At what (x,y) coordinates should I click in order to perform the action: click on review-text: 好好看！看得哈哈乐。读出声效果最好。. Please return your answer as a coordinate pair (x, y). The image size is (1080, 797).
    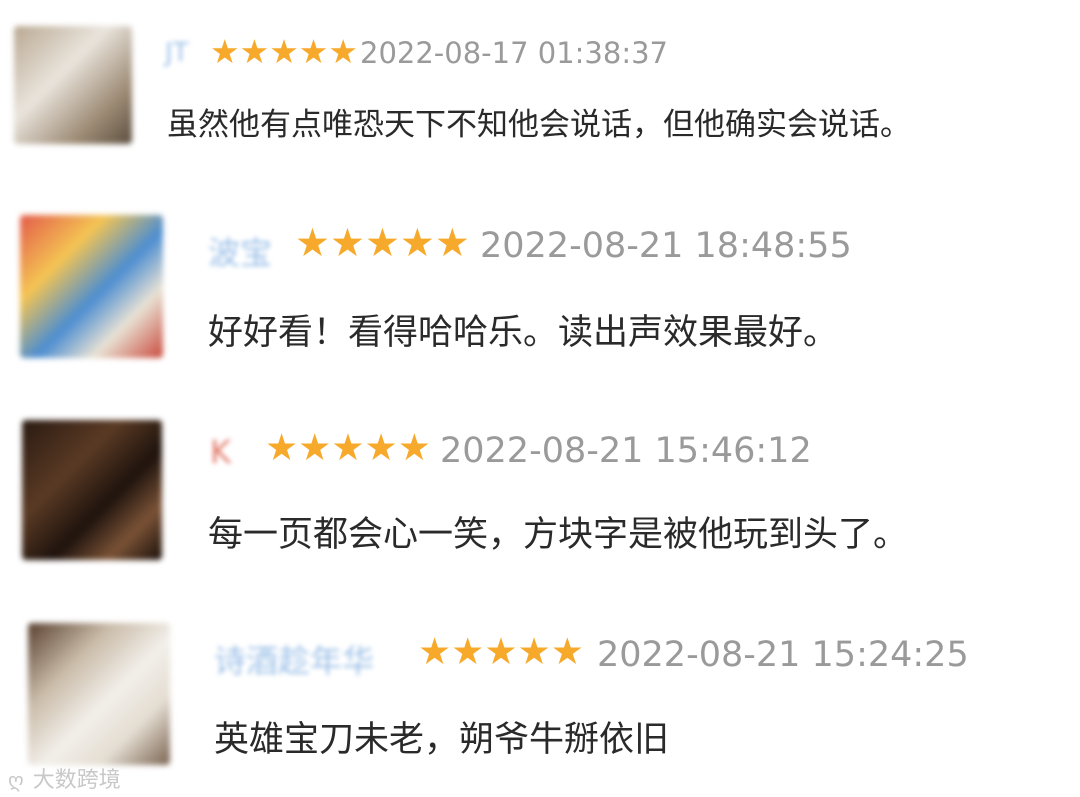
    Looking at the image, I should click on (523, 333).